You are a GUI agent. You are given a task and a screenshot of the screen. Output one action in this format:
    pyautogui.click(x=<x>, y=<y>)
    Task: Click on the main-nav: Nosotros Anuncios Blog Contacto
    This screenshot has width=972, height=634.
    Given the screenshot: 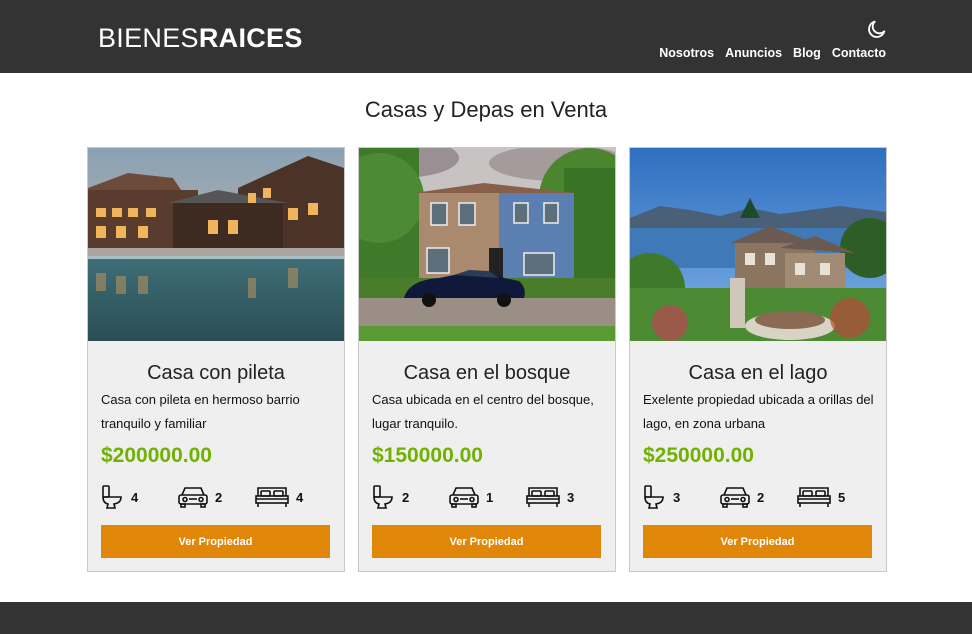 What is the action you would take?
    pyautogui.click(x=772, y=53)
    